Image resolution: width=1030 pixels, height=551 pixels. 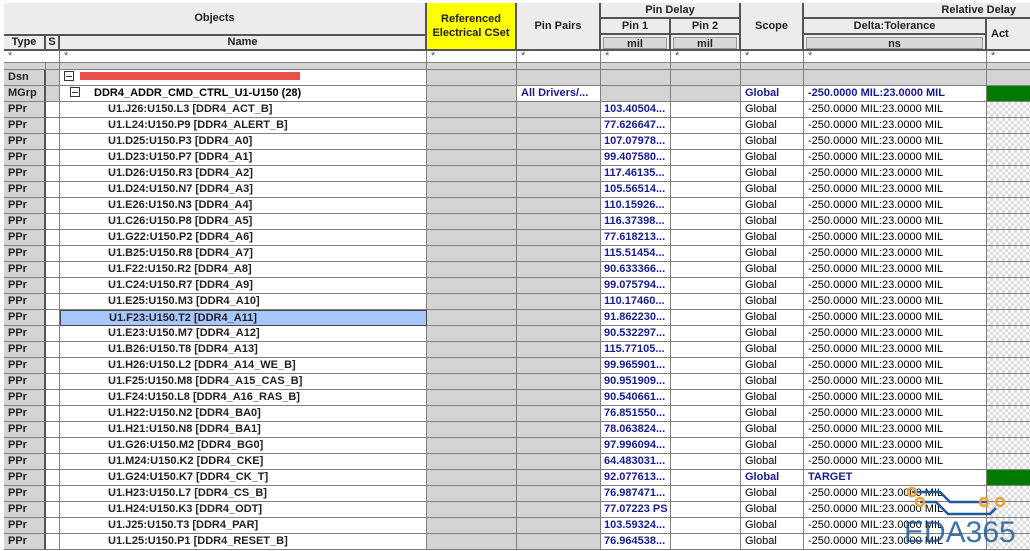 What do you see at coordinates (243, 94) in the screenshot?
I see `group-name-cell: DDR4_ADDR_CMD_CTRL_U1-U150 (28)` at bounding box center [243, 94].